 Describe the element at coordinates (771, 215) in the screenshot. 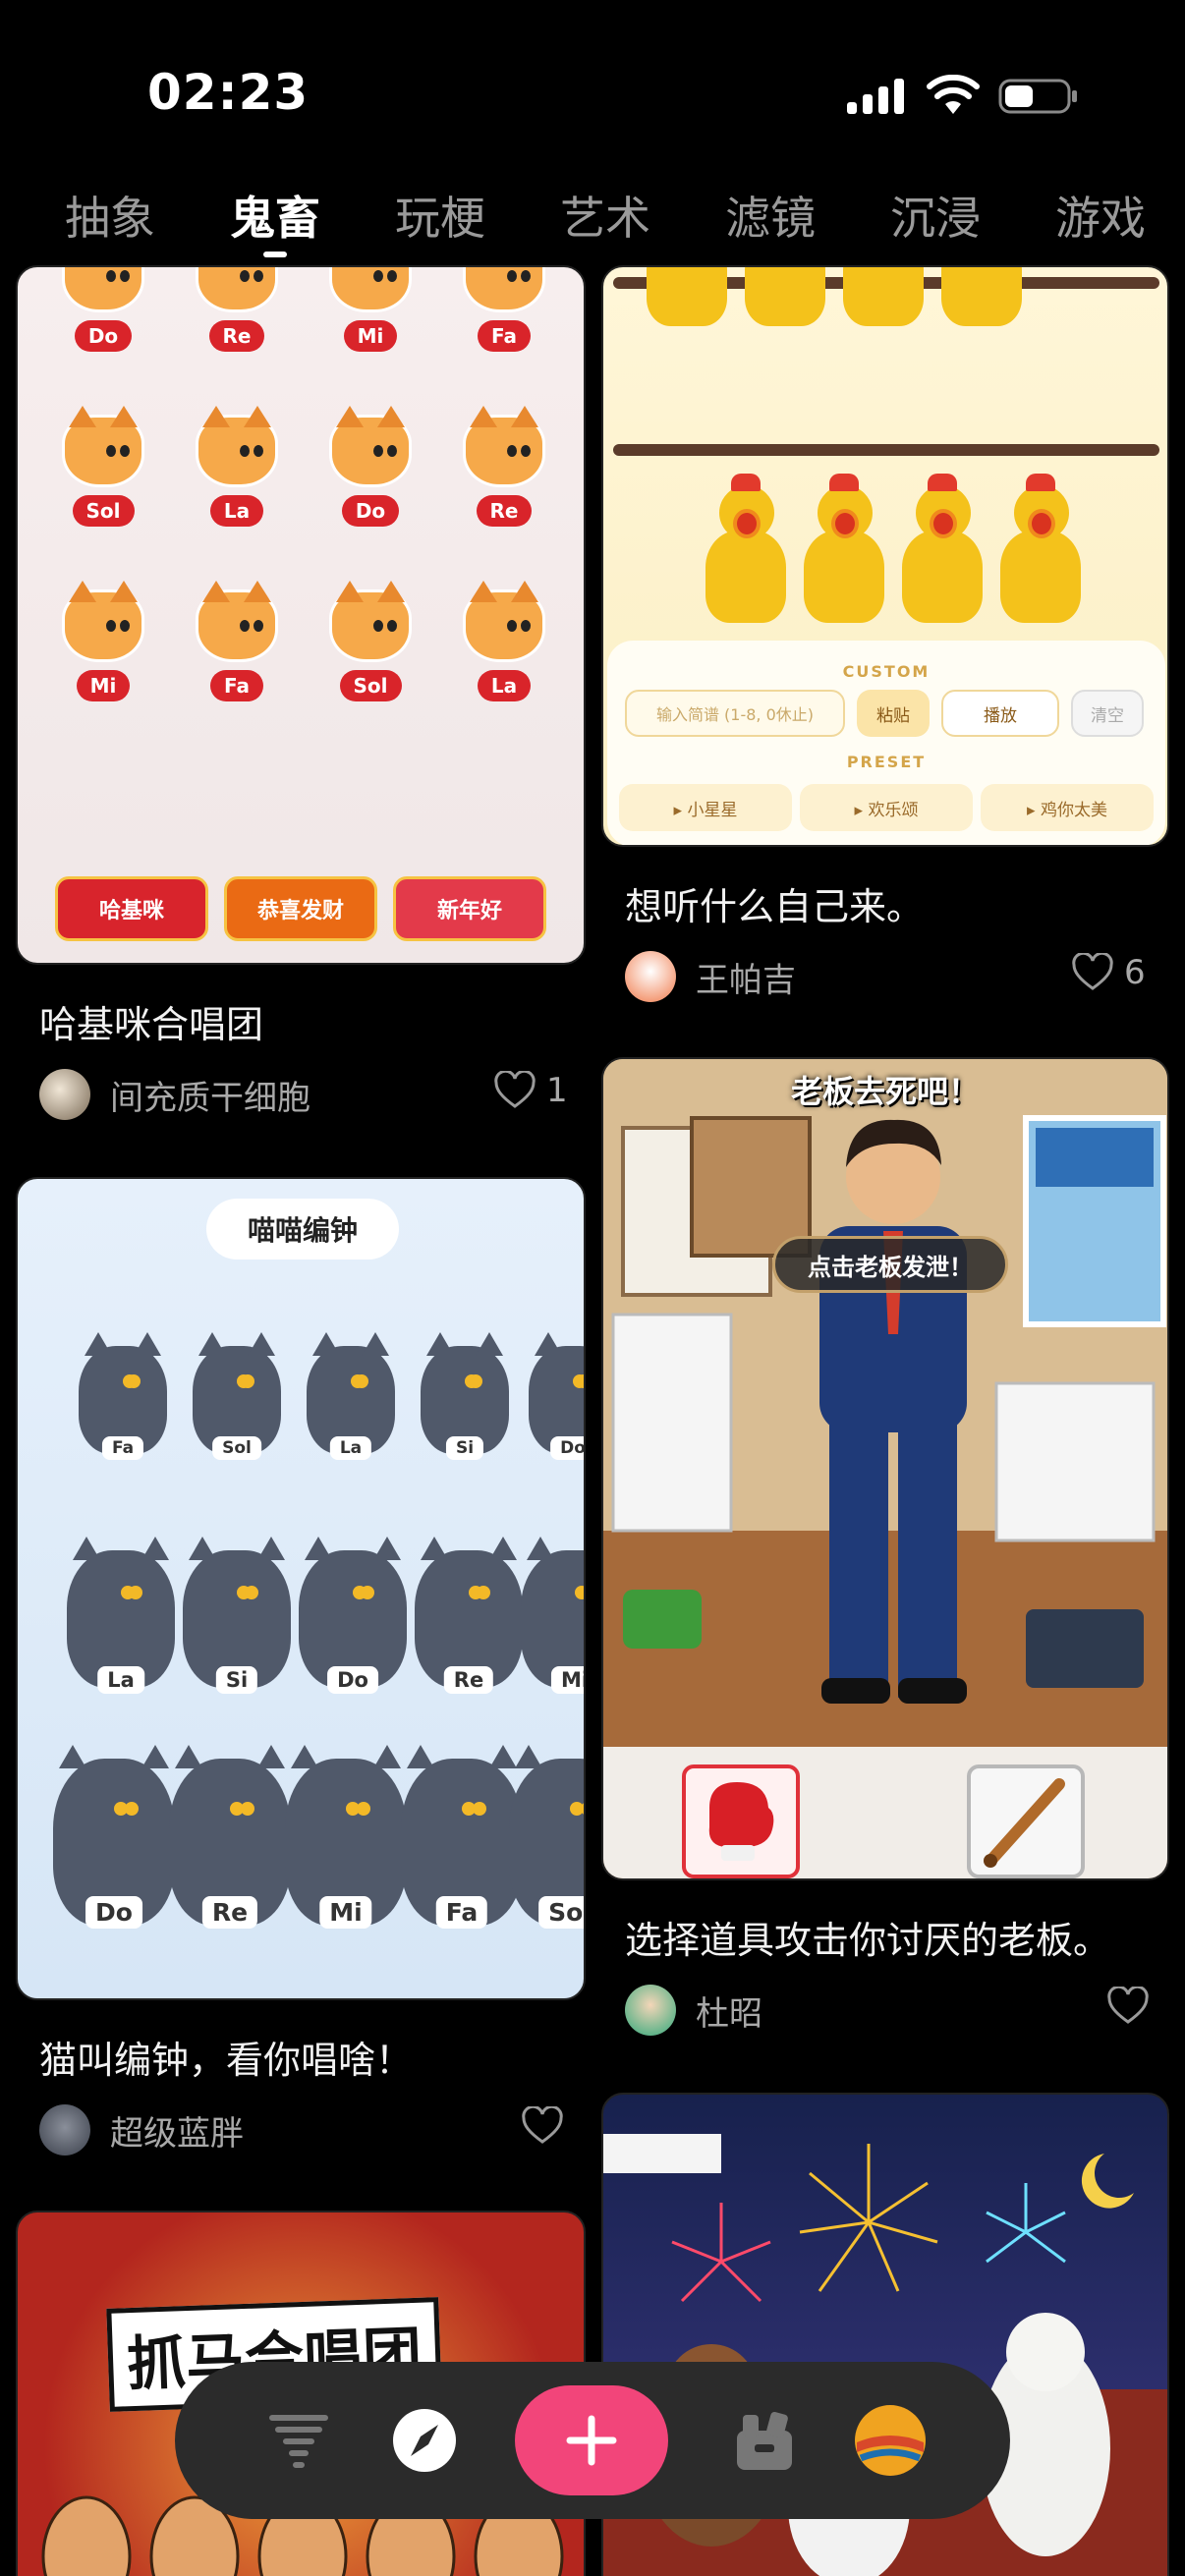

I see `tab-filter: 滤镜` at that location.